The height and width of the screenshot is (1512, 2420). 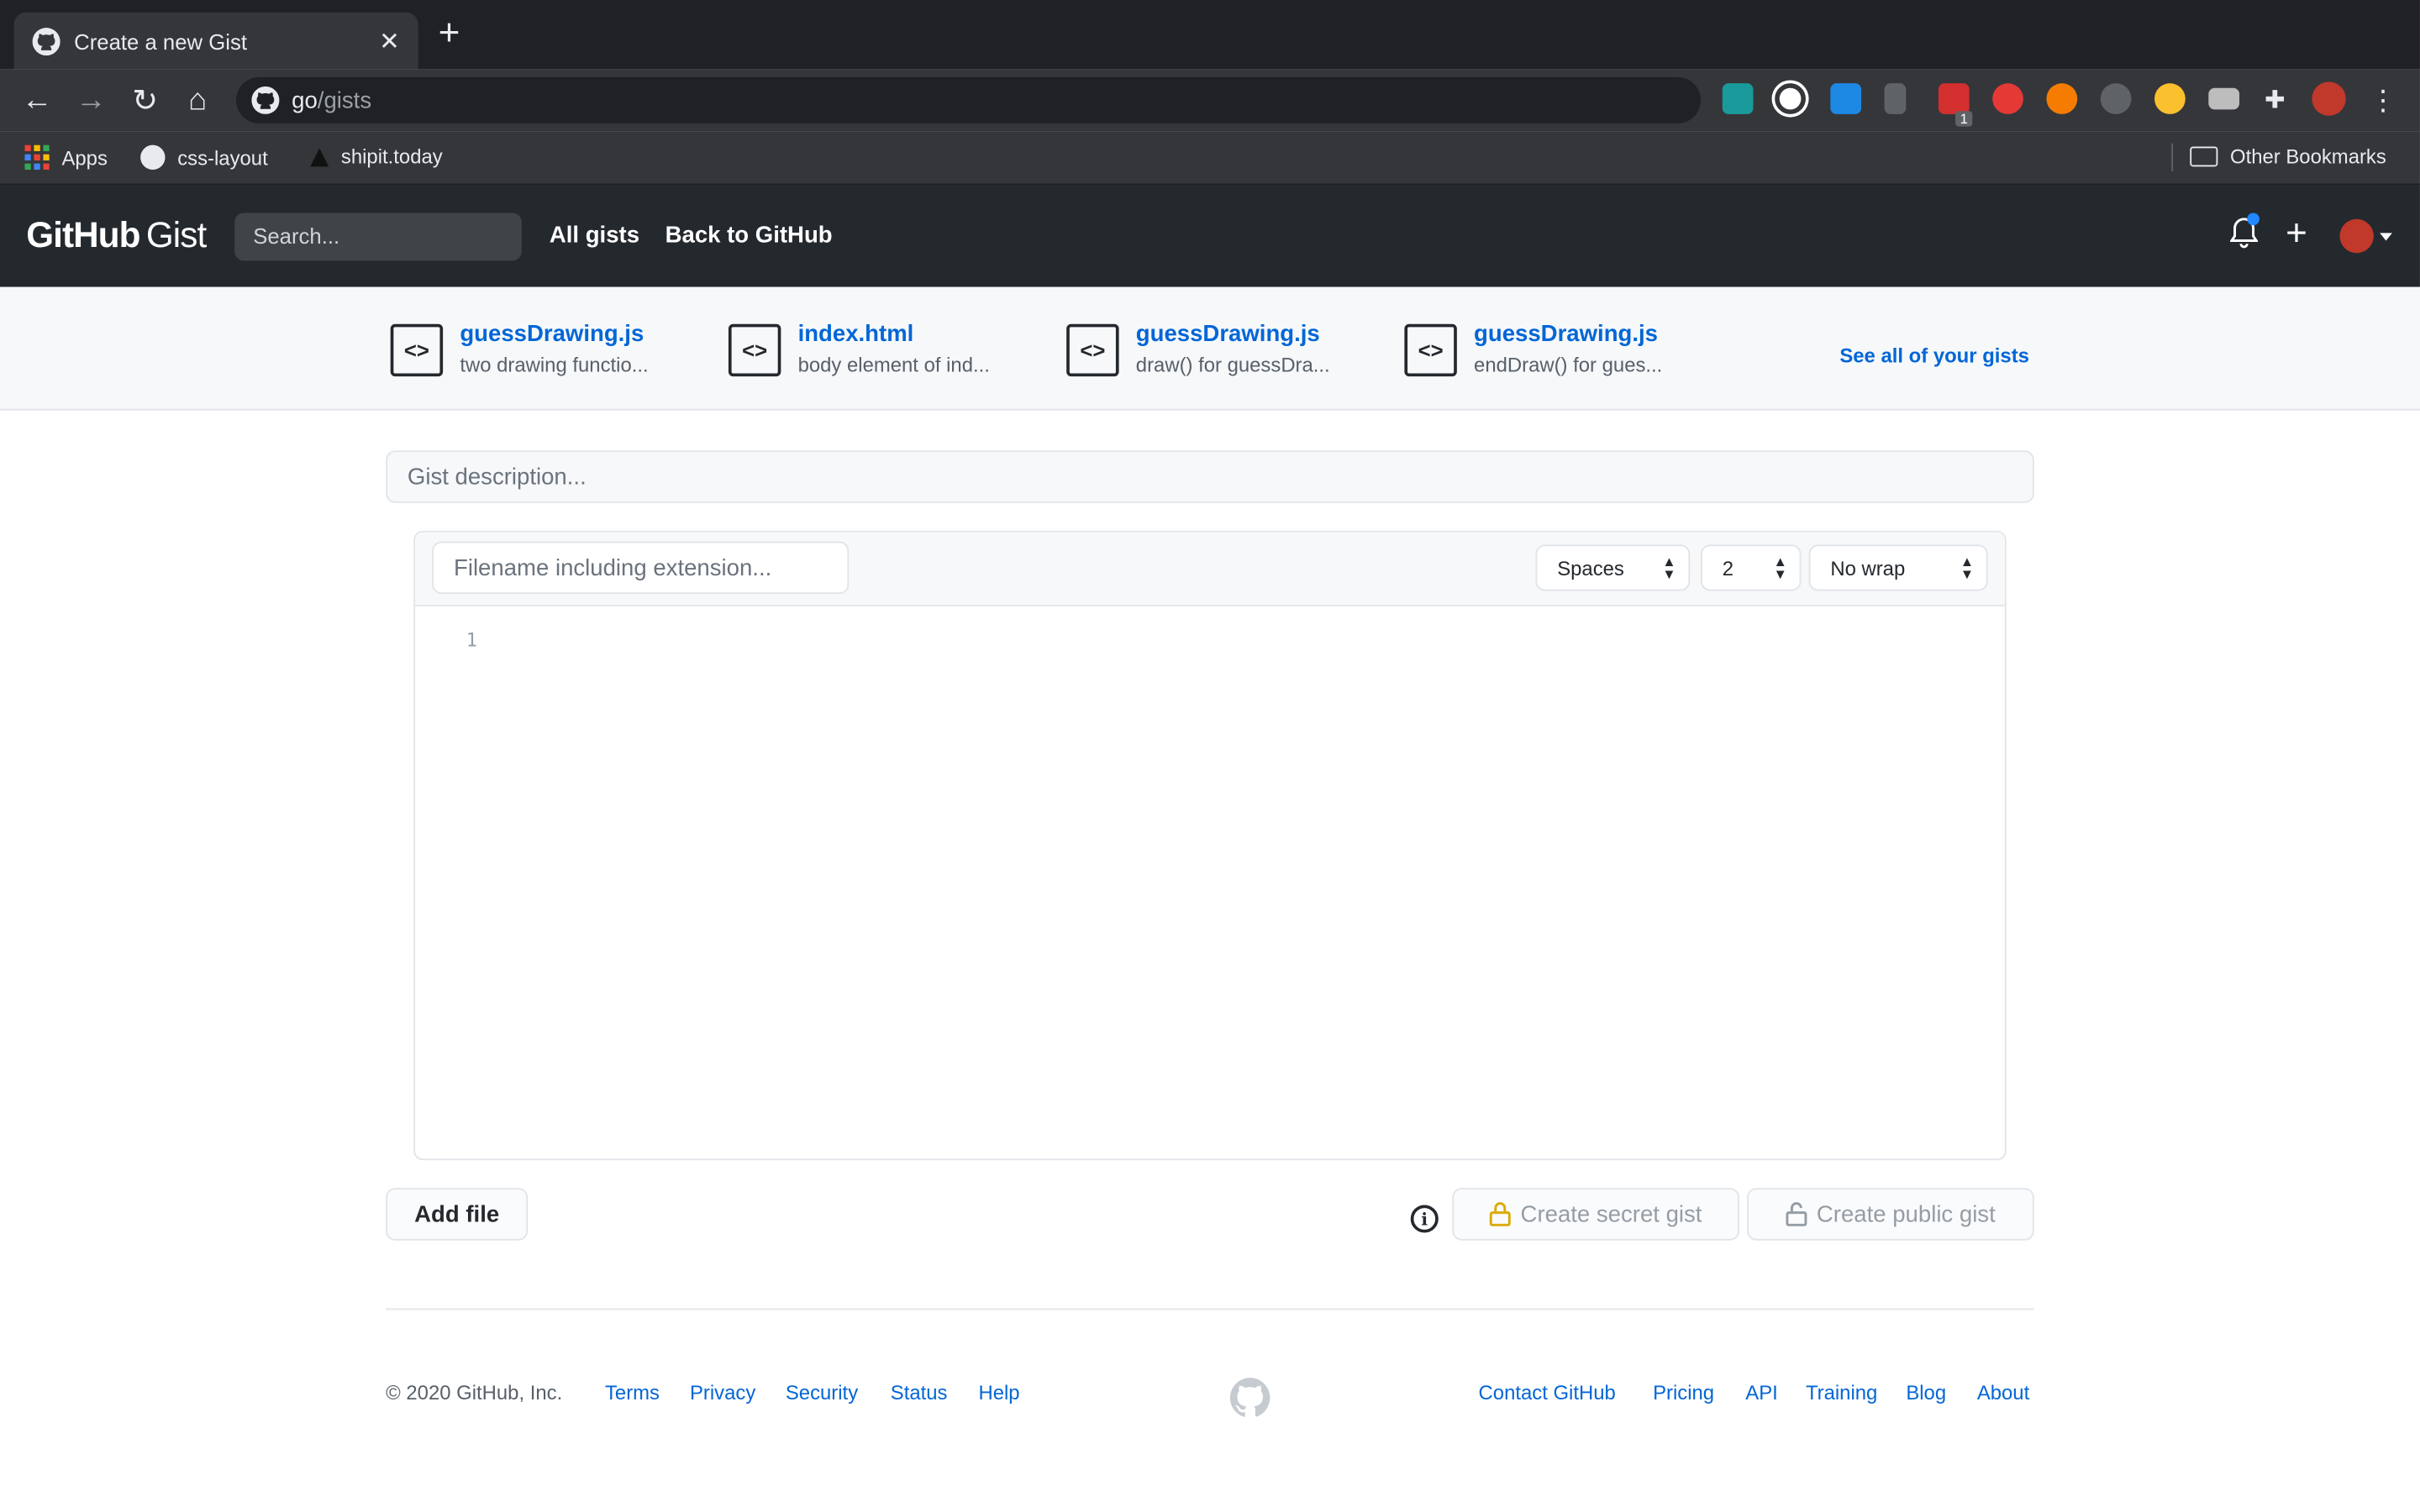 What do you see at coordinates (749, 235) in the screenshot?
I see `nav-back-to-github: Back to GitHub` at bounding box center [749, 235].